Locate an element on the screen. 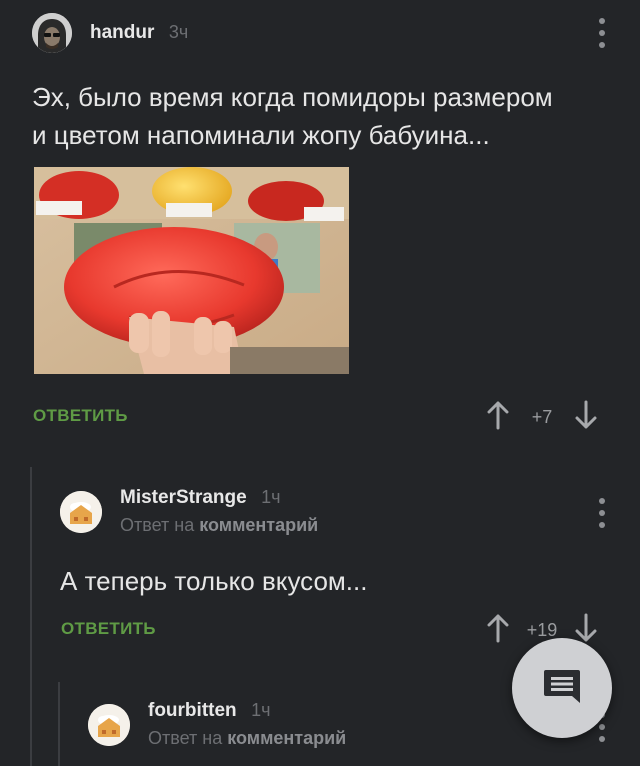 Image resolution: width=640 pixels, height=766 pixels. comment-meta: handur 3ч is located at coordinates (139, 33).